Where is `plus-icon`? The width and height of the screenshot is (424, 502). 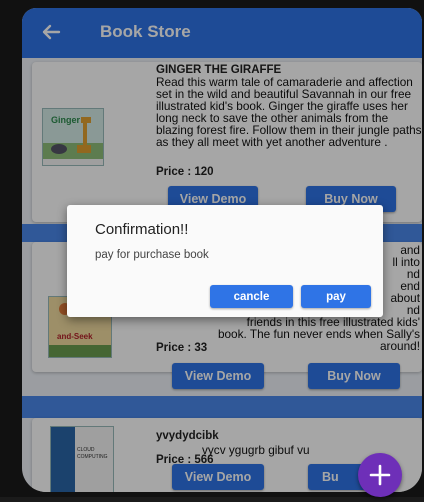
plus-icon is located at coordinates (380, 475).